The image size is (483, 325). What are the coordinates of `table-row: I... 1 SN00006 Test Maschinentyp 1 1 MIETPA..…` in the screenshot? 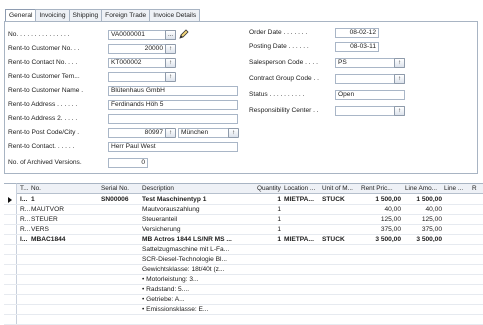 It's located at (250, 200).